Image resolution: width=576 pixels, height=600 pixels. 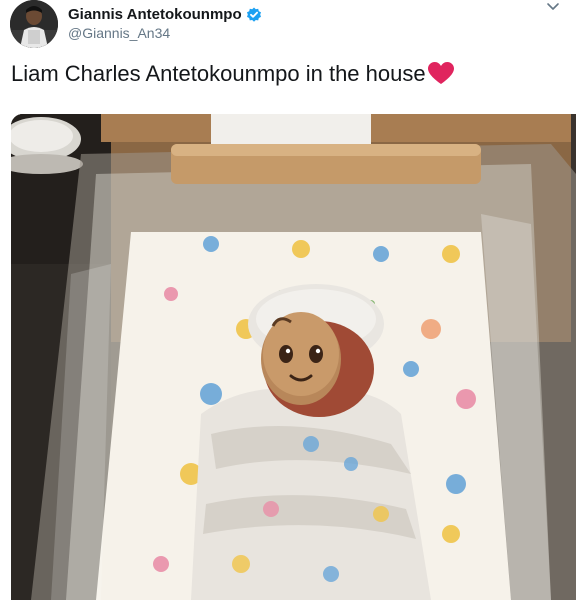 I want to click on red-heart-icon, so click(x=440, y=74).